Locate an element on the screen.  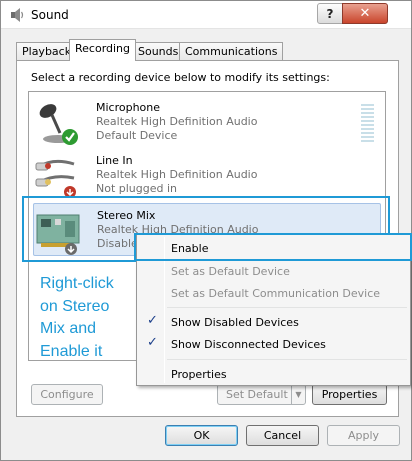
menu-item-set-default: Set as Default Device is located at coordinates (230, 271).